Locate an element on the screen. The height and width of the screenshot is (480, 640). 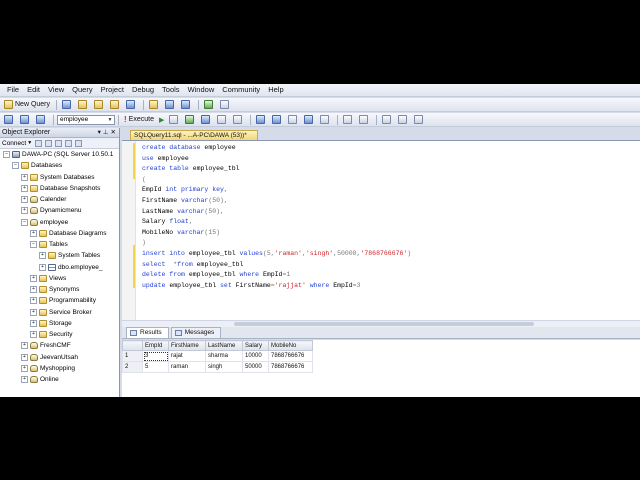
menu-project: Project is located at coordinates (112, 90).